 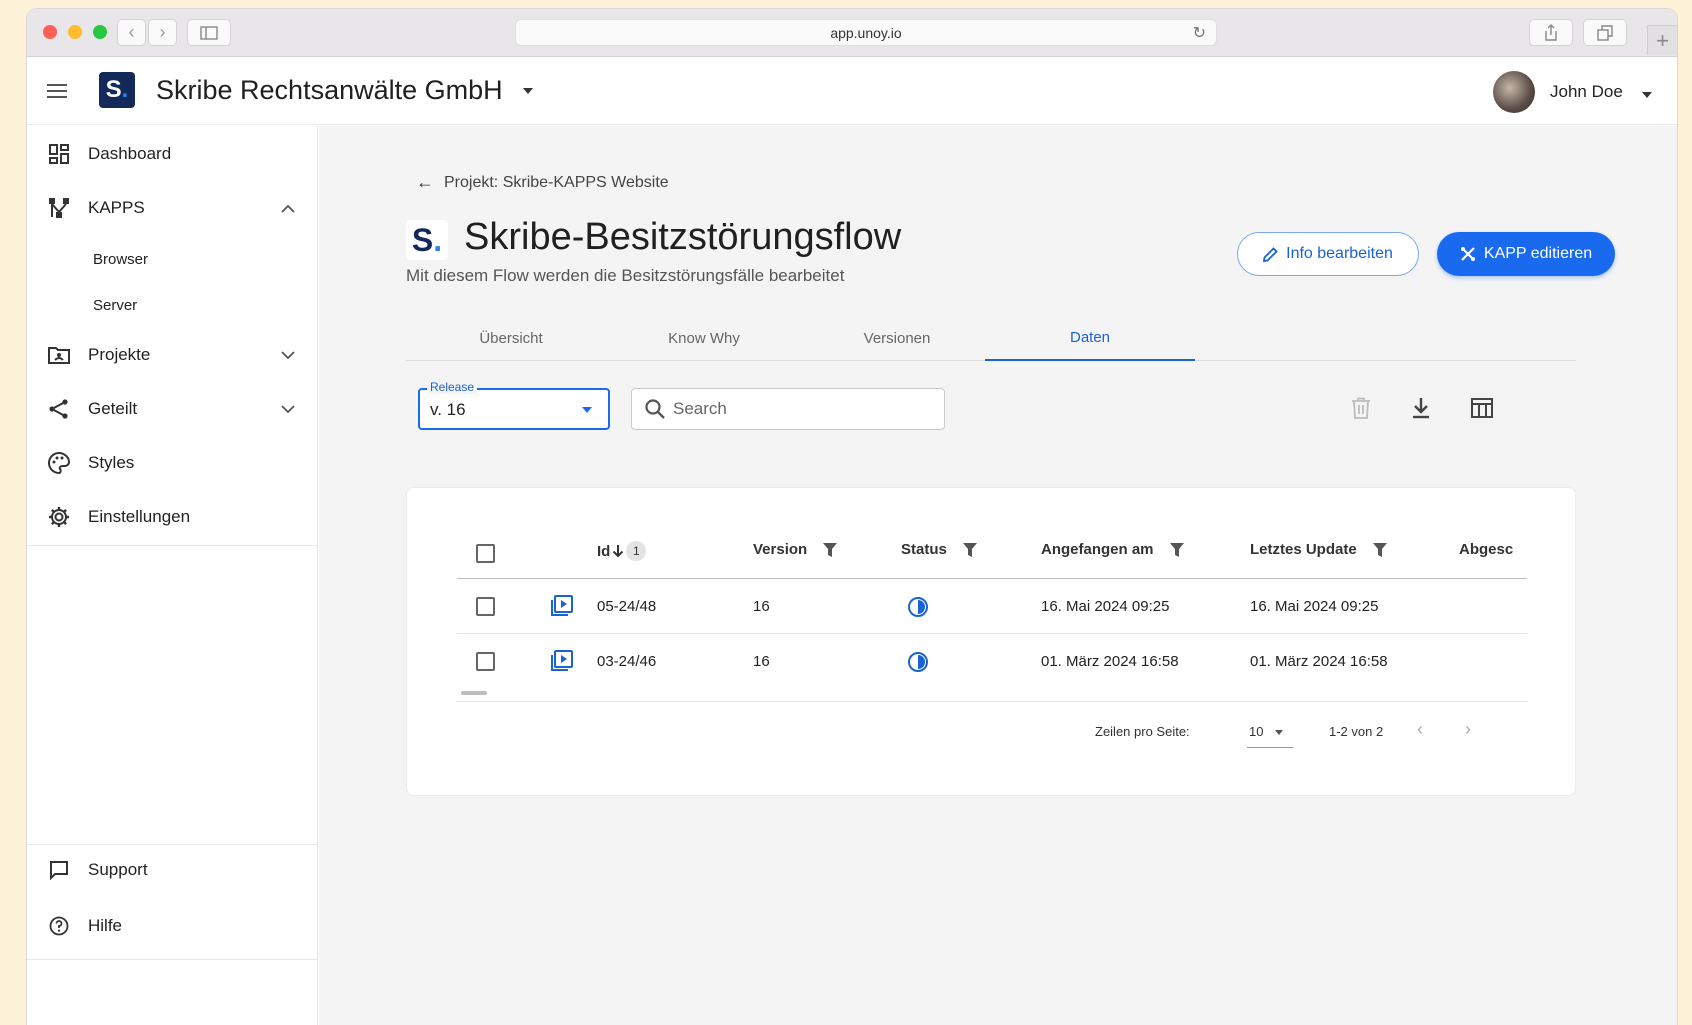 I want to click on search-field, so click(x=788, y=409).